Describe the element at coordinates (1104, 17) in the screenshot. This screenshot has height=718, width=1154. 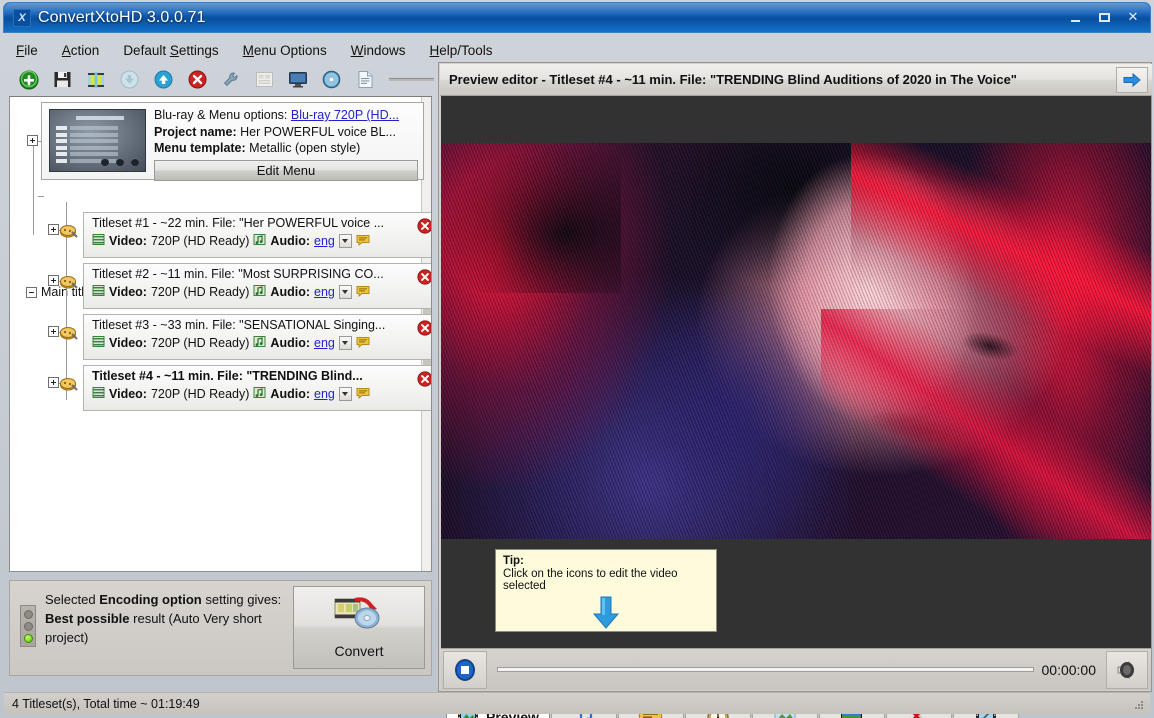
I see `maximize-button` at that location.